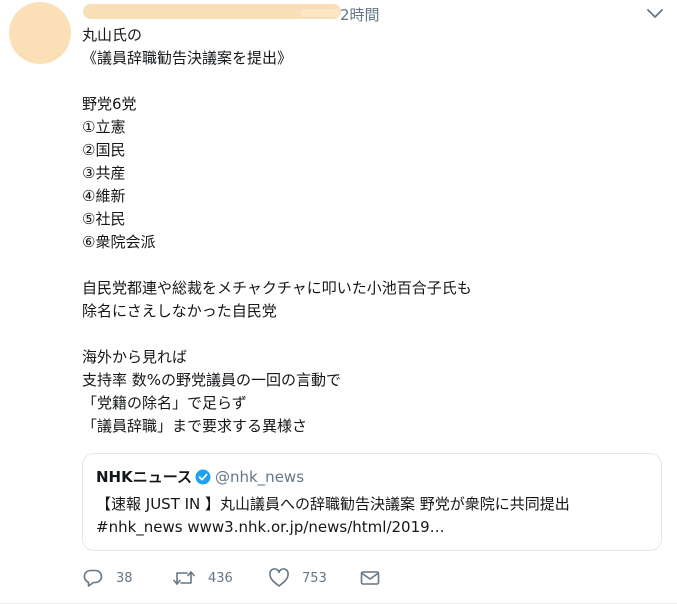  What do you see at coordinates (370, 578) in the screenshot?
I see `envelope-icon` at bounding box center [370, 578].